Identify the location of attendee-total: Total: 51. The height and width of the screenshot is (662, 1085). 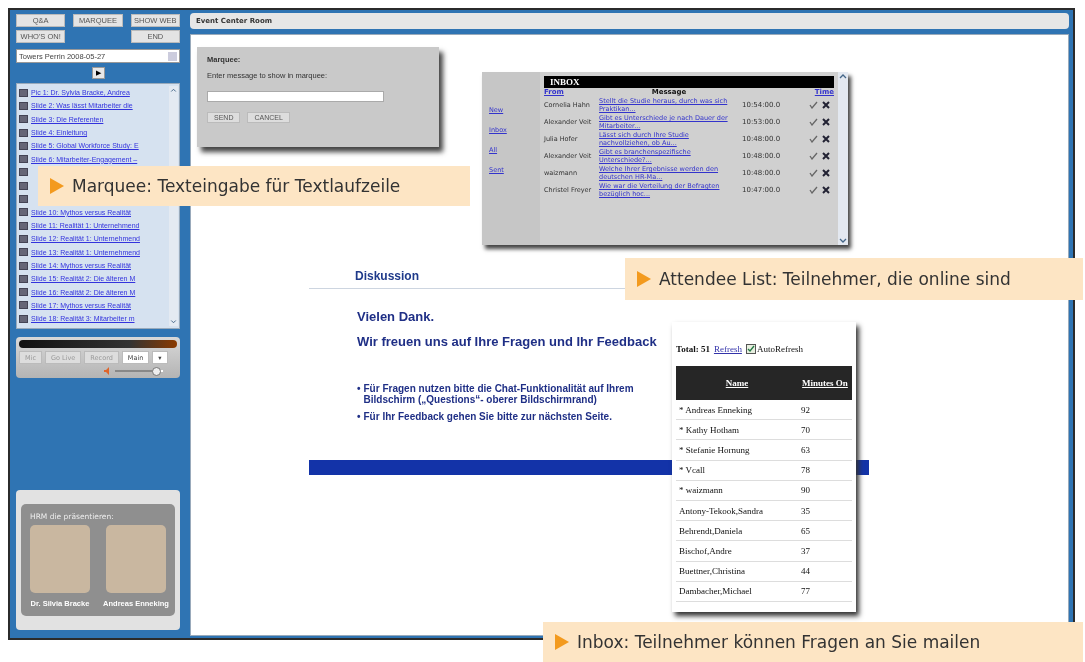
(693, 349).